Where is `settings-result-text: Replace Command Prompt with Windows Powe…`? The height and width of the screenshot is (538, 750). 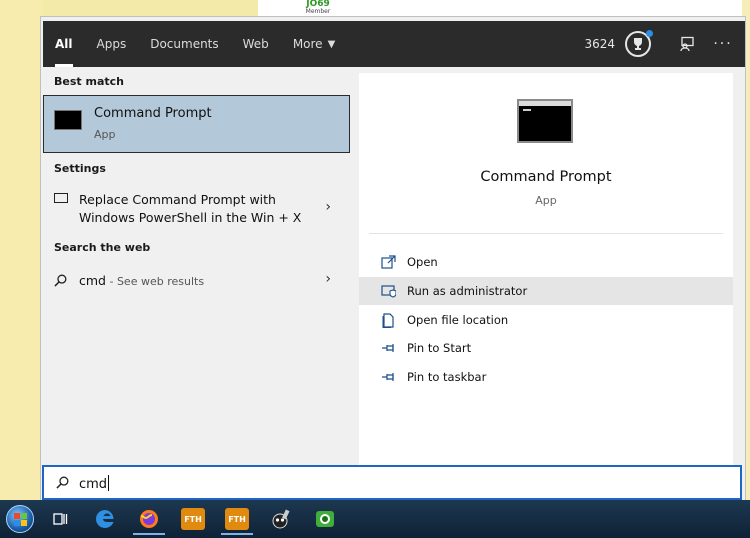
settings-result-text: Replace Command Prompt with Windows Powe… is located at coordinates (190, 209).